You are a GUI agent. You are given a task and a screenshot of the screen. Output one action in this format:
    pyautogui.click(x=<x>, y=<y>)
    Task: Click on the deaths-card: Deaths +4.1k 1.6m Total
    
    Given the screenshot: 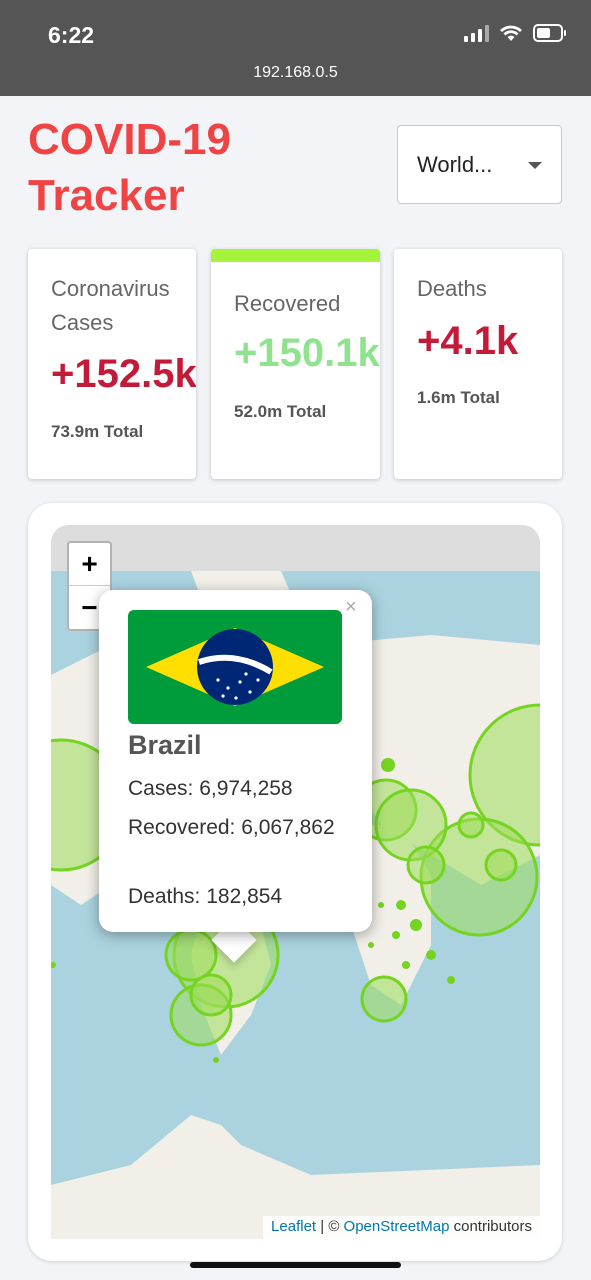 What is the action you would take?
    pyautogui.click(x=478, y=364)
    